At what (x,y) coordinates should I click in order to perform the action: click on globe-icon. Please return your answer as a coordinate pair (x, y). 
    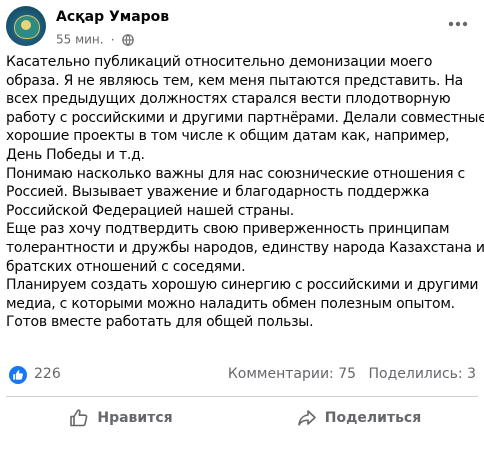
    Looking at the image, I should click on (127, 39).